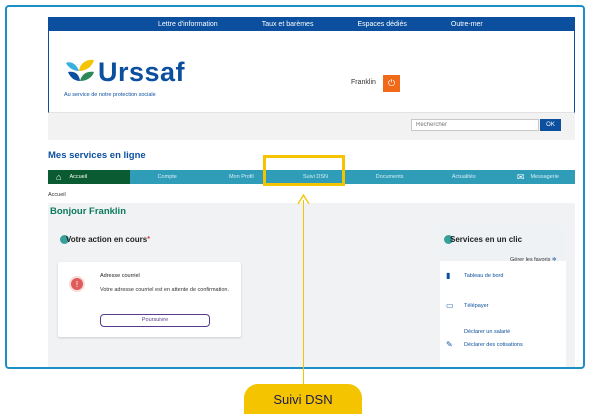 Image resolution: width=592 pixels, height=414 pixels. Describe the element at coordinates (475, 125) in the screenshot. I see `search-input` at that location.